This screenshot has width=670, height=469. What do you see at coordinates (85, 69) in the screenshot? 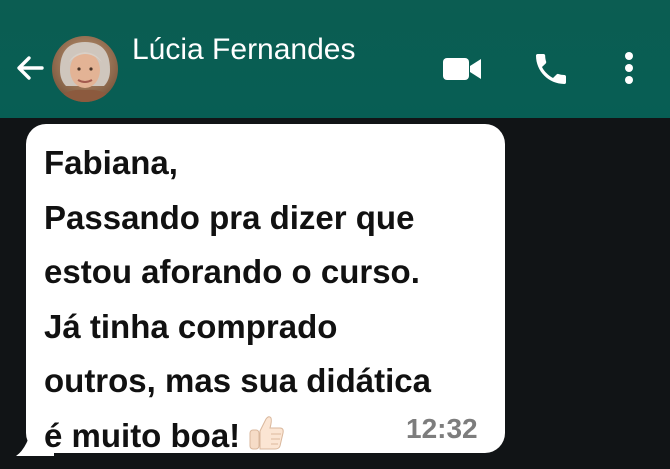
I see `contact-avatar` at bounding box center [85, 69].